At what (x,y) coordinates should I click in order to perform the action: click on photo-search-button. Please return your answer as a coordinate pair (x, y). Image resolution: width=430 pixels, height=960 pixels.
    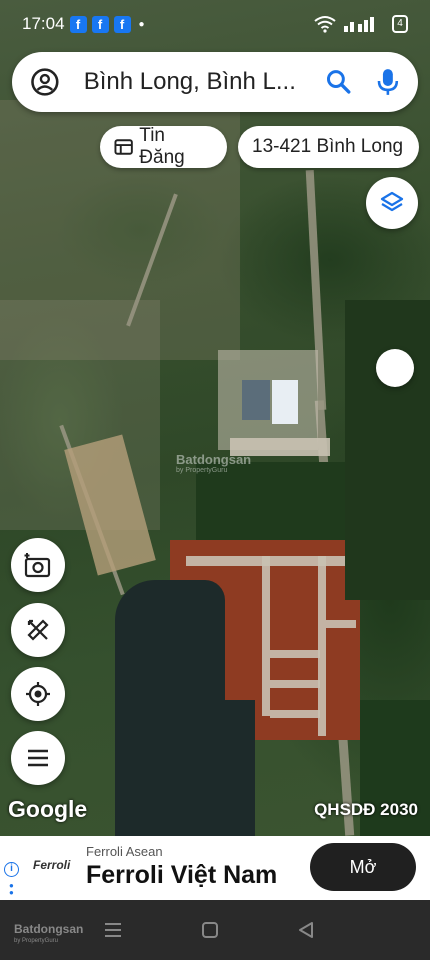
    Looking at the image, I should click on (38, 565).